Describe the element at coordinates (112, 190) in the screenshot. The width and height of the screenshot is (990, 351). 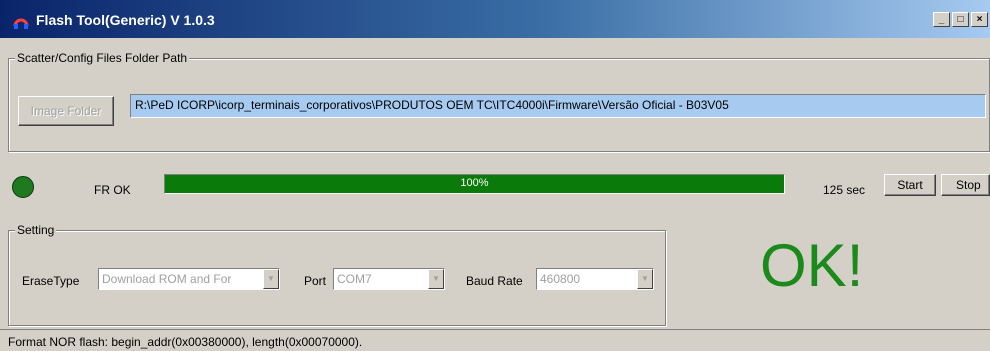
I see `flash-status-label: FR OK` at that location.